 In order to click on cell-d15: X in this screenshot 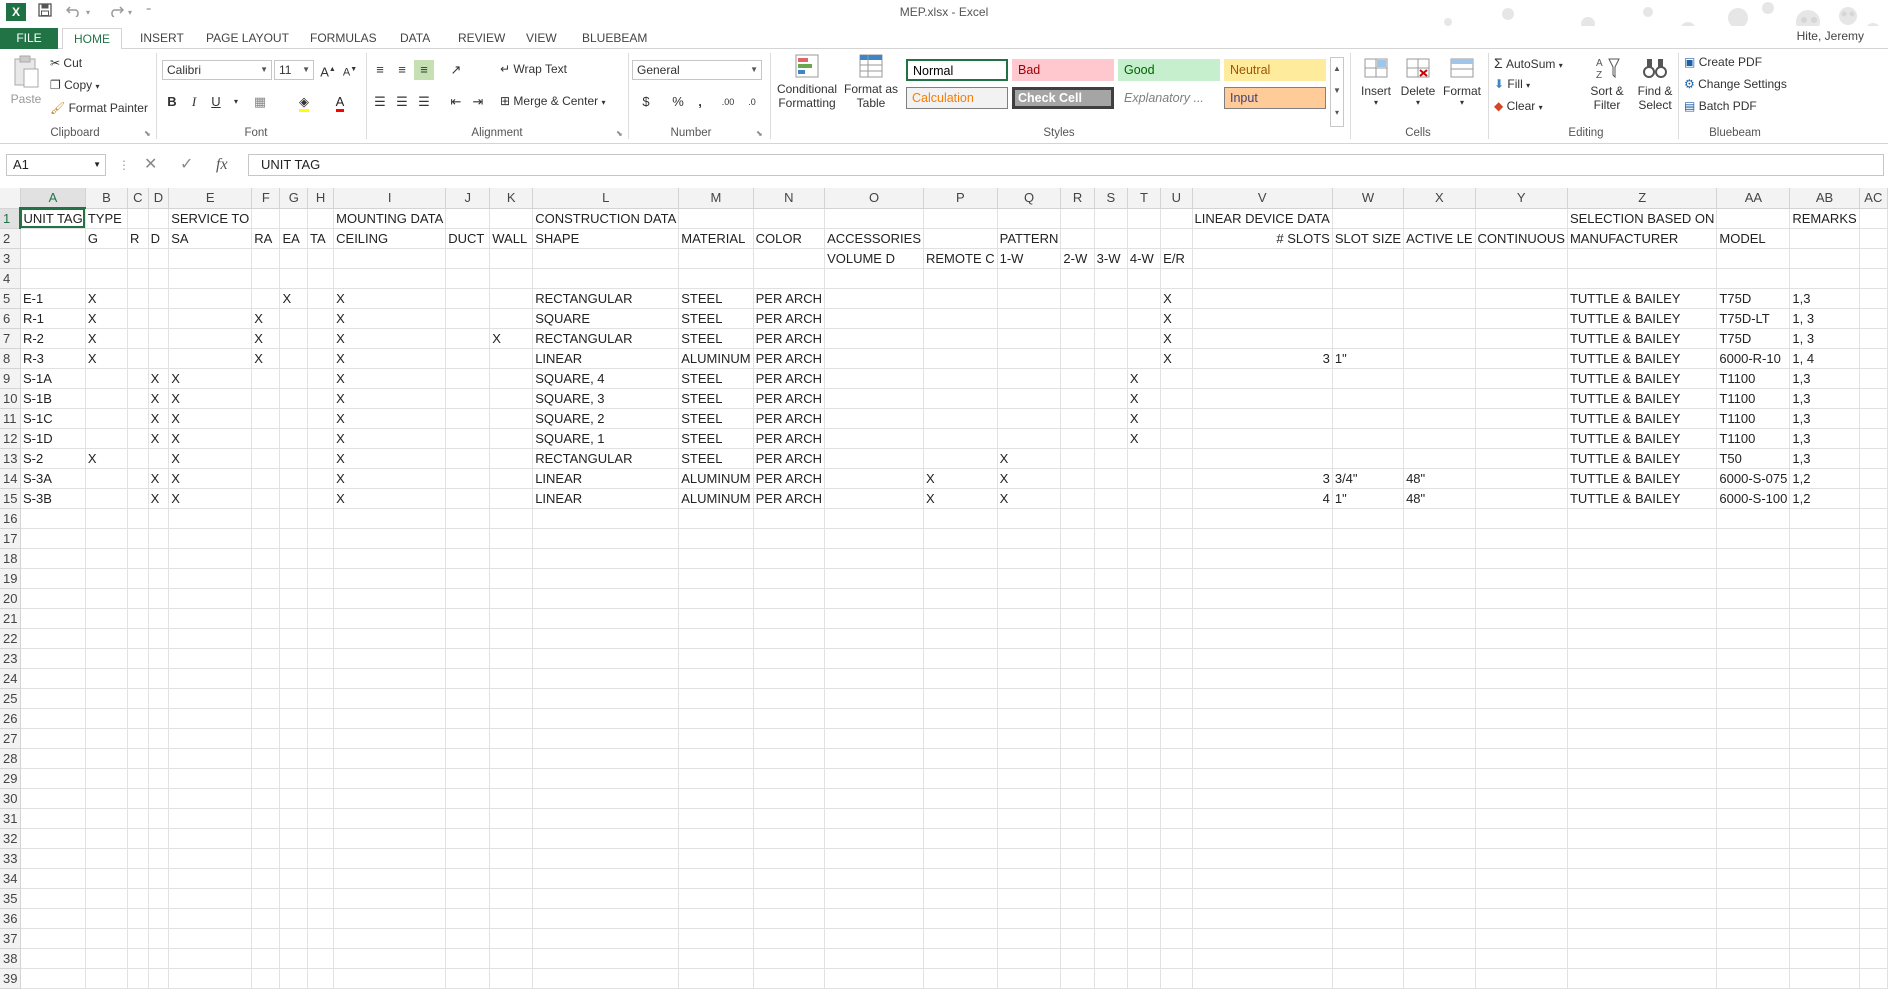, I will do `click(159, 498)`.